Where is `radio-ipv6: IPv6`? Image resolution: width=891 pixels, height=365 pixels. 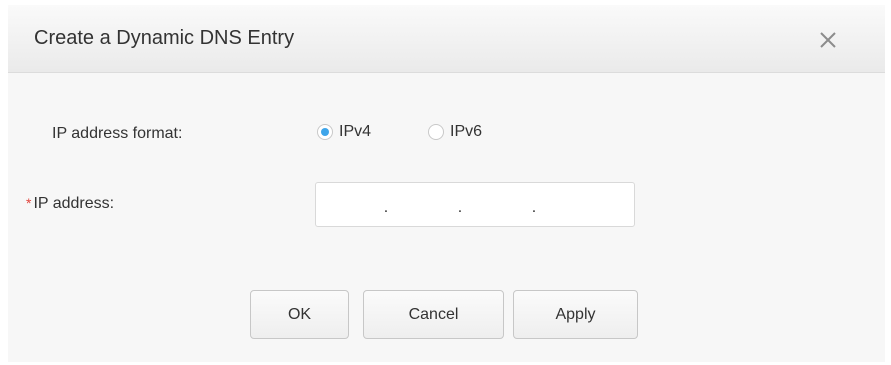
radio-ipv6: IPv6 is located at coordinates (455, 132).